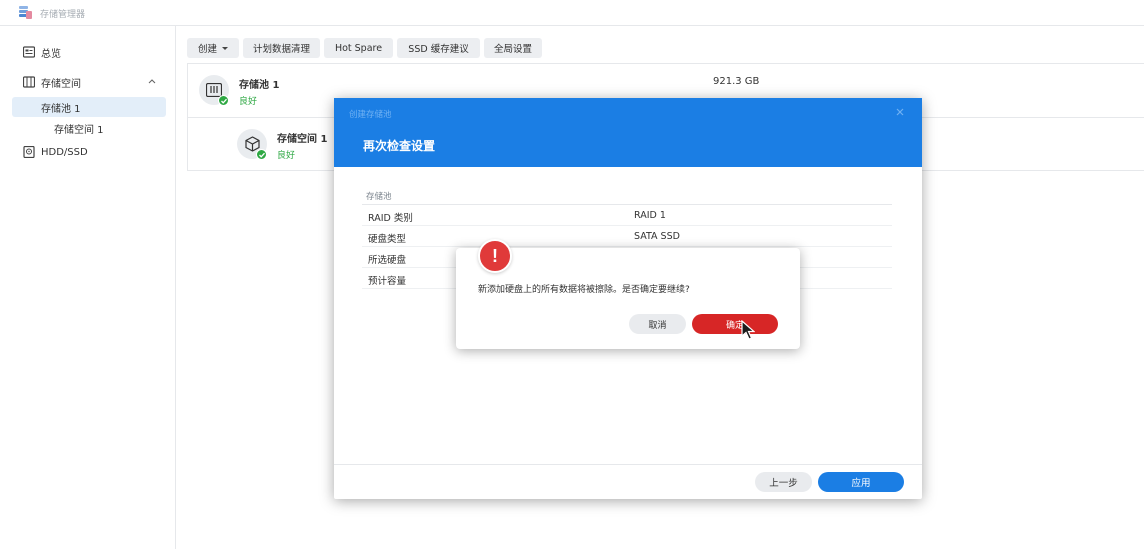 The width and height of the screenshot is (1144, 549). Describe the element at coordinates (387, 281) in the screenshot. I see `summary-key: 预计容量` at that location.